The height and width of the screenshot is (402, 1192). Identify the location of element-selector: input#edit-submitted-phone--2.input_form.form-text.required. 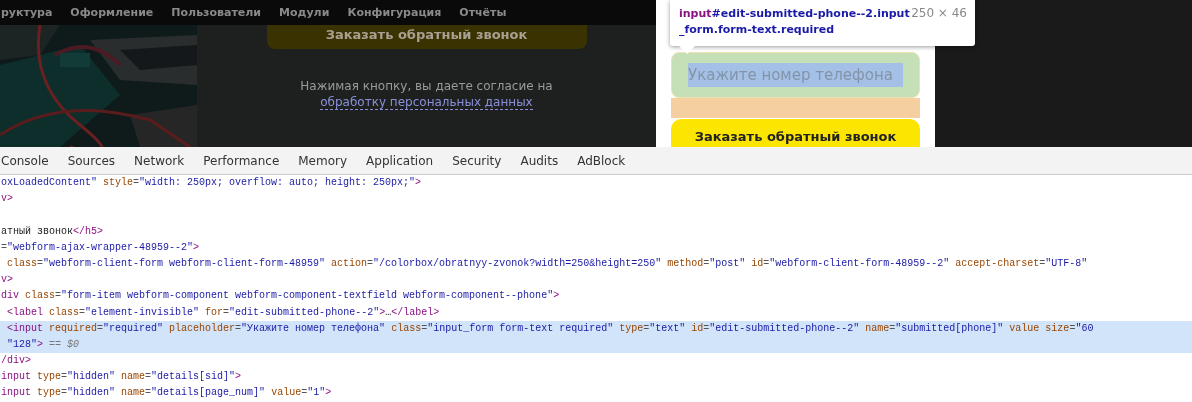
(795, 22).